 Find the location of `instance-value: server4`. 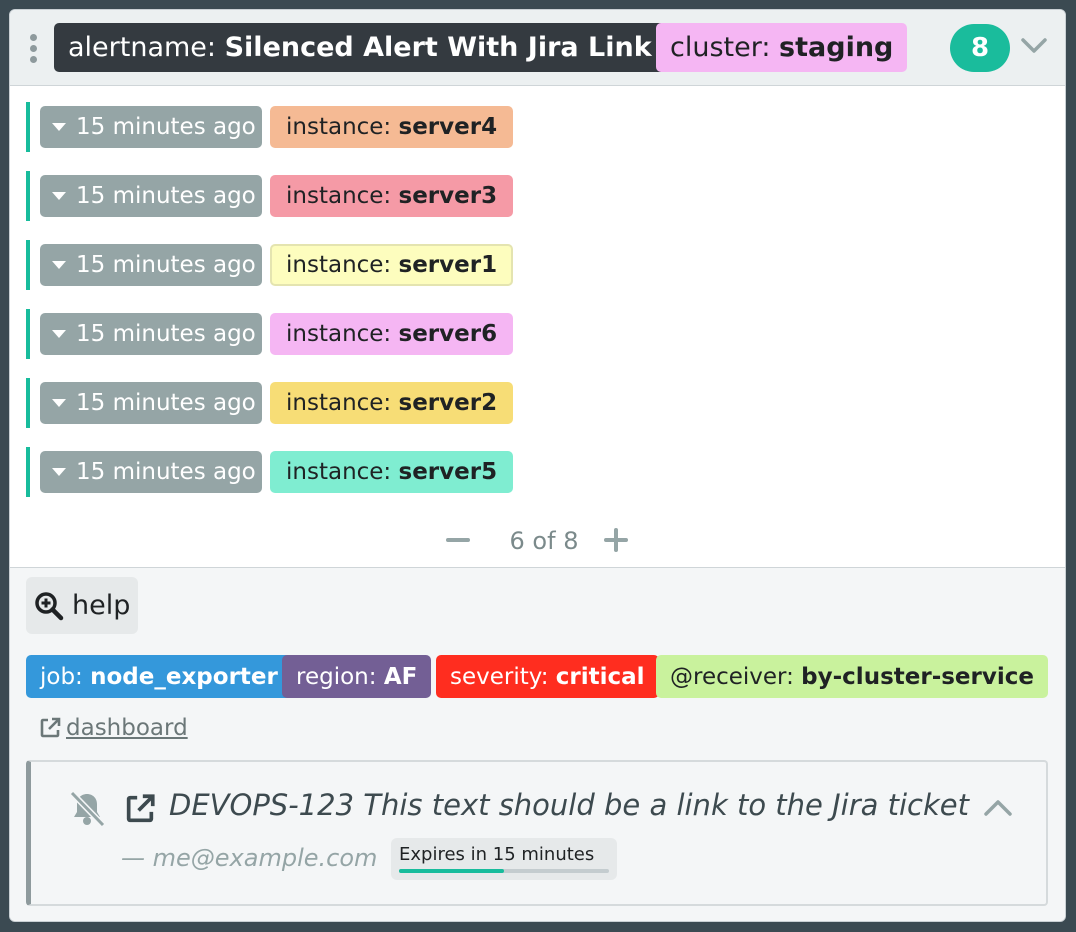

instance-value: server4 is located at coordinates (448, 127).